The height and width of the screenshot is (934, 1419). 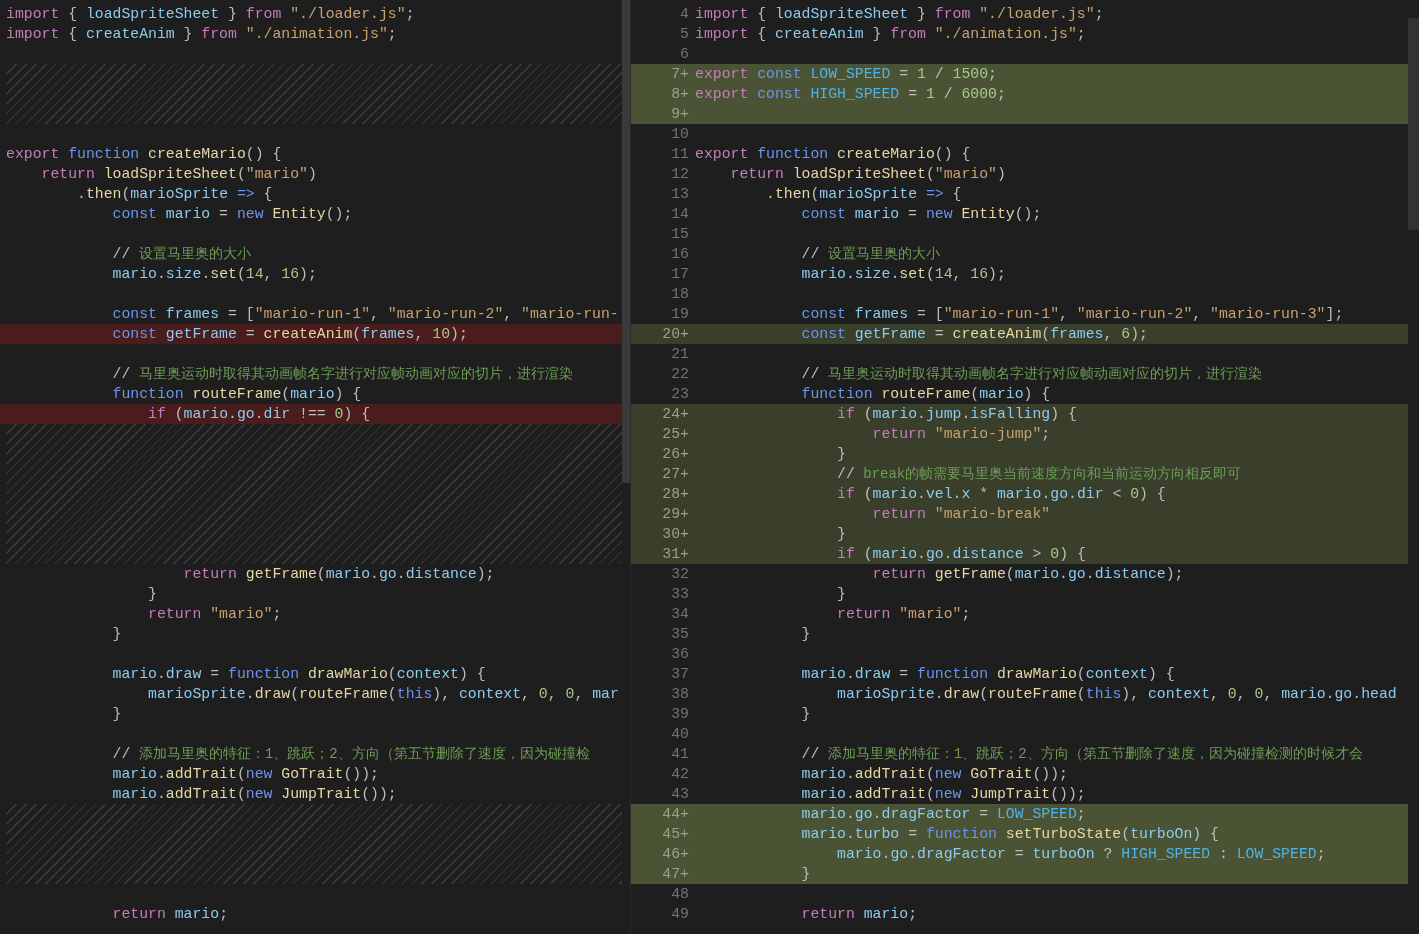 I want to click on line-number: 45+, so click(x=675, y=834).